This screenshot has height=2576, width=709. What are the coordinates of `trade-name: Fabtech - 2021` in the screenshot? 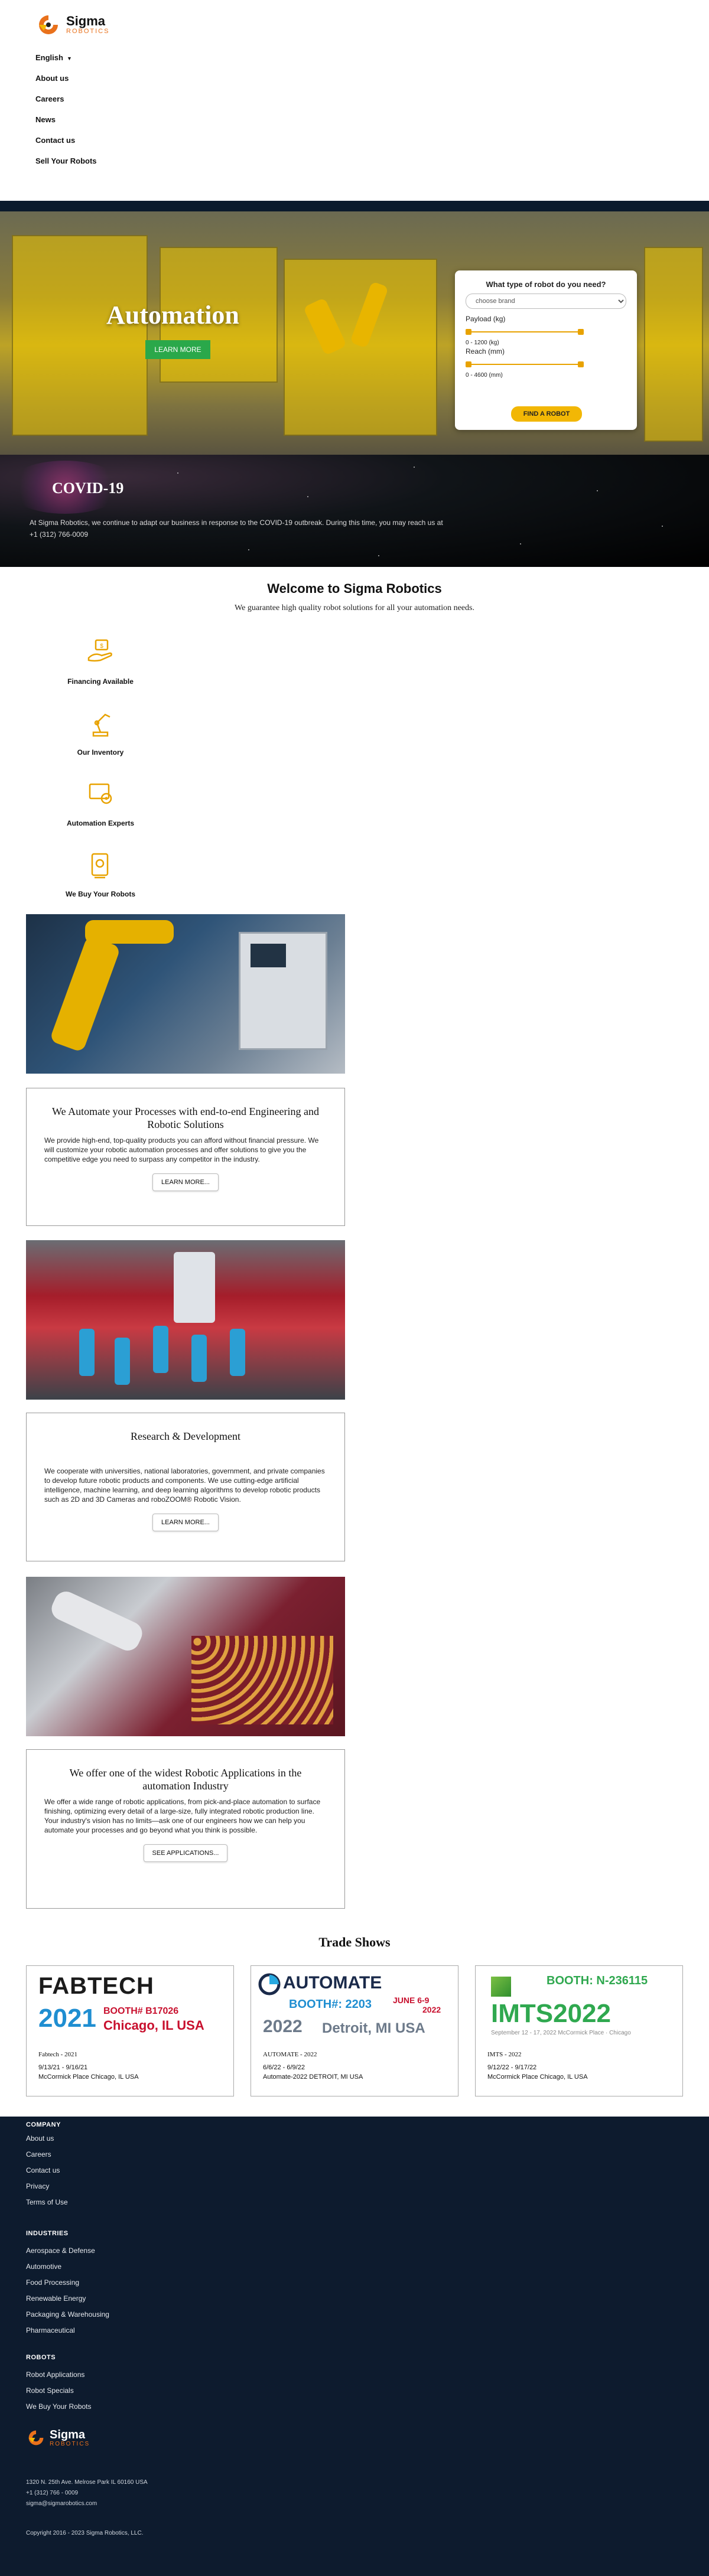 It's located at (57, 2055).